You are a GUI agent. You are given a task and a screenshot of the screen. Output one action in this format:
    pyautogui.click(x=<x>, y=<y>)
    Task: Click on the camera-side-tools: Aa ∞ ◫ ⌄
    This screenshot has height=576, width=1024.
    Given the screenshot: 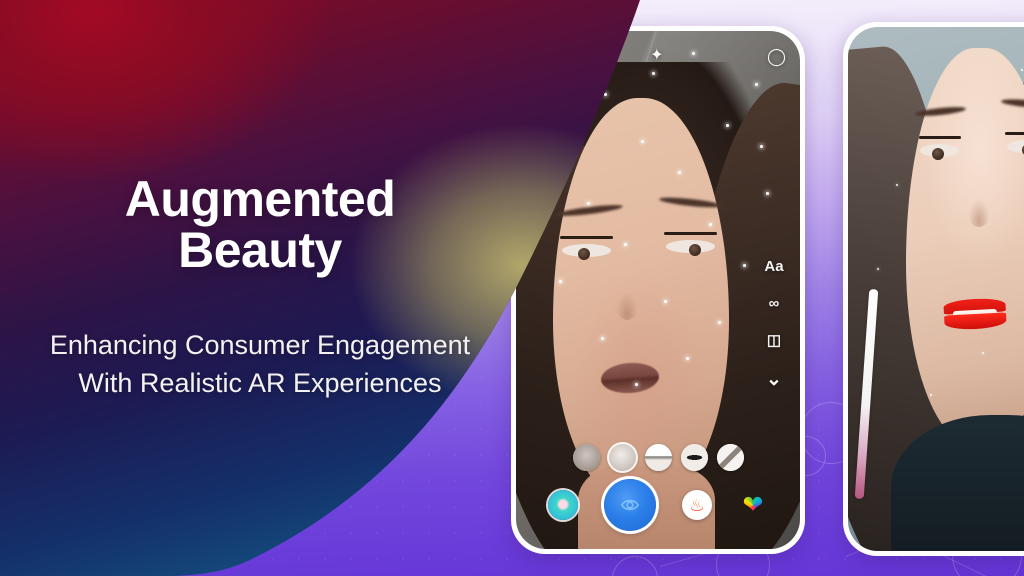 What is the action you would take?
    pyautogui.click(x=774, y=324)
    